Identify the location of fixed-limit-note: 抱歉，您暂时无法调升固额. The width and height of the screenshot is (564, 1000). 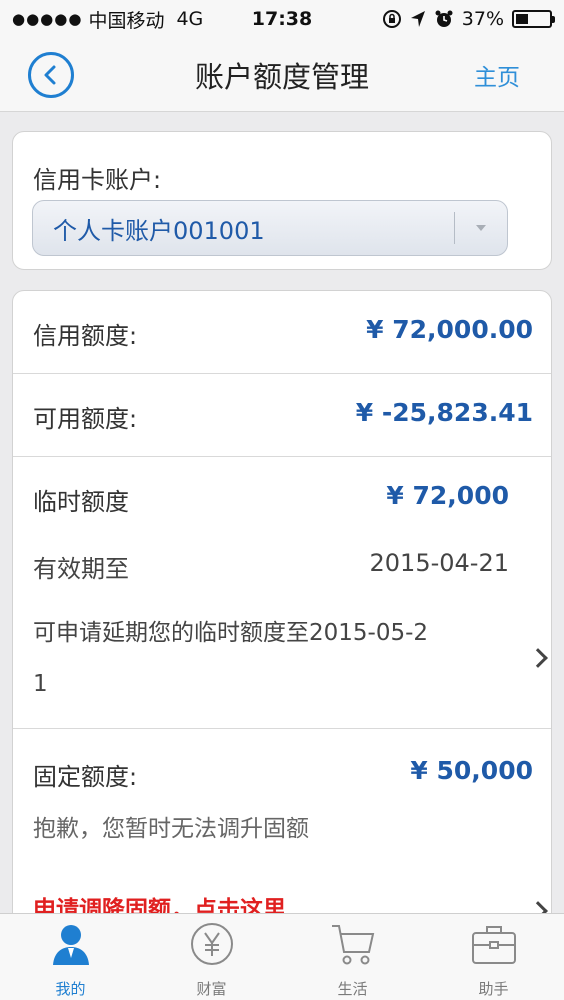
(171, 829).